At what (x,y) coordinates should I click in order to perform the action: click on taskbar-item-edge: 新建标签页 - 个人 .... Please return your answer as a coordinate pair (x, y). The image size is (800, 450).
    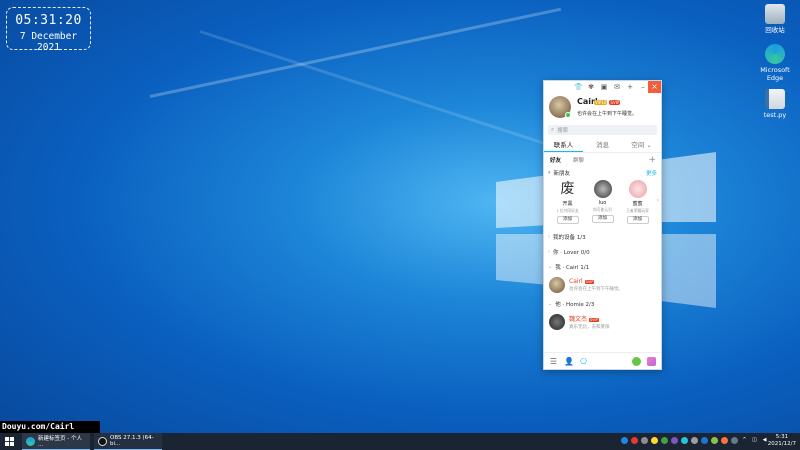
    Looking at the image, I should click on (56, 441).